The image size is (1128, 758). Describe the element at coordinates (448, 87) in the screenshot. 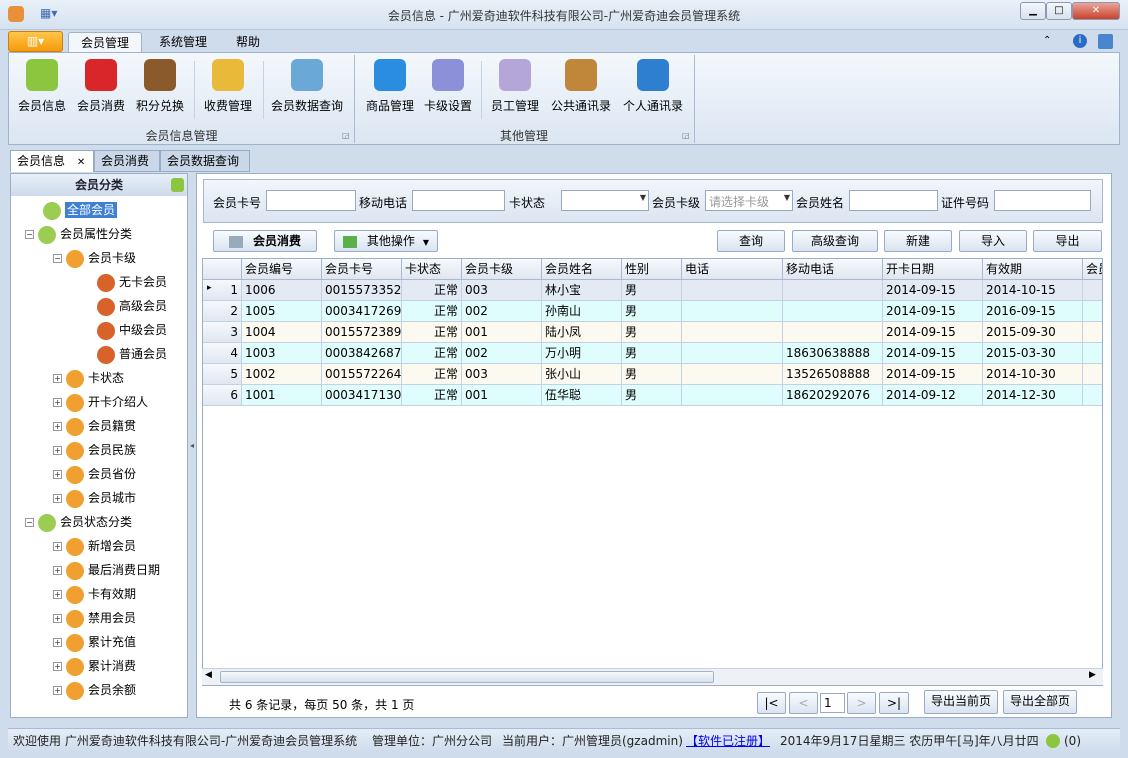

I see `card-level-settings-button: 卡级设置` at that location.